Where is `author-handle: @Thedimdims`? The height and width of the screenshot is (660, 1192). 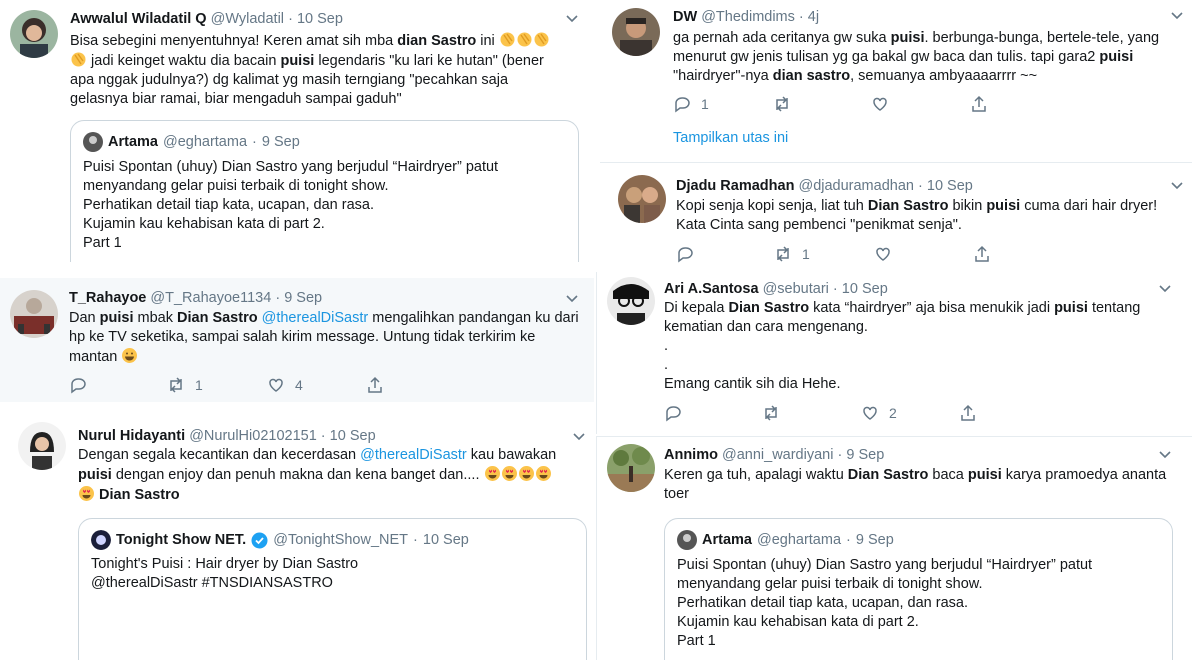 author-handle: @Thedimdims is located at coordinates (748, 17).